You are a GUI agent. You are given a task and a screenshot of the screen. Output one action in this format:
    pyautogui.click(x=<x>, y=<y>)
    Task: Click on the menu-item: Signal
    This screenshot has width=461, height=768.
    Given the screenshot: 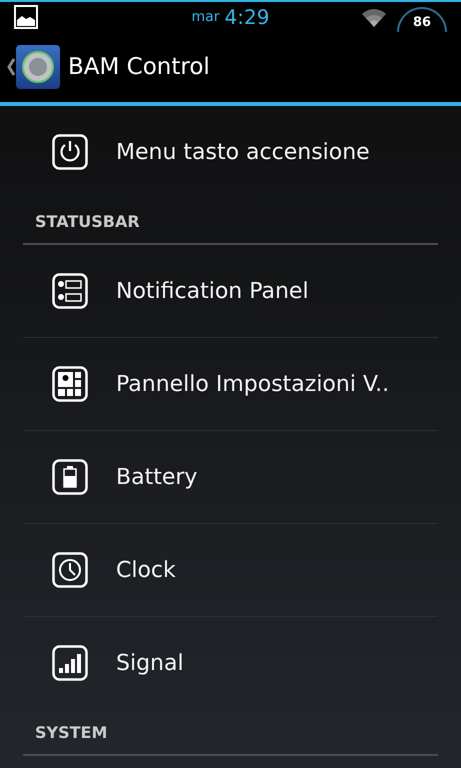 What is the action you would take?
    pyautogui.click(x=230, y=663)
    